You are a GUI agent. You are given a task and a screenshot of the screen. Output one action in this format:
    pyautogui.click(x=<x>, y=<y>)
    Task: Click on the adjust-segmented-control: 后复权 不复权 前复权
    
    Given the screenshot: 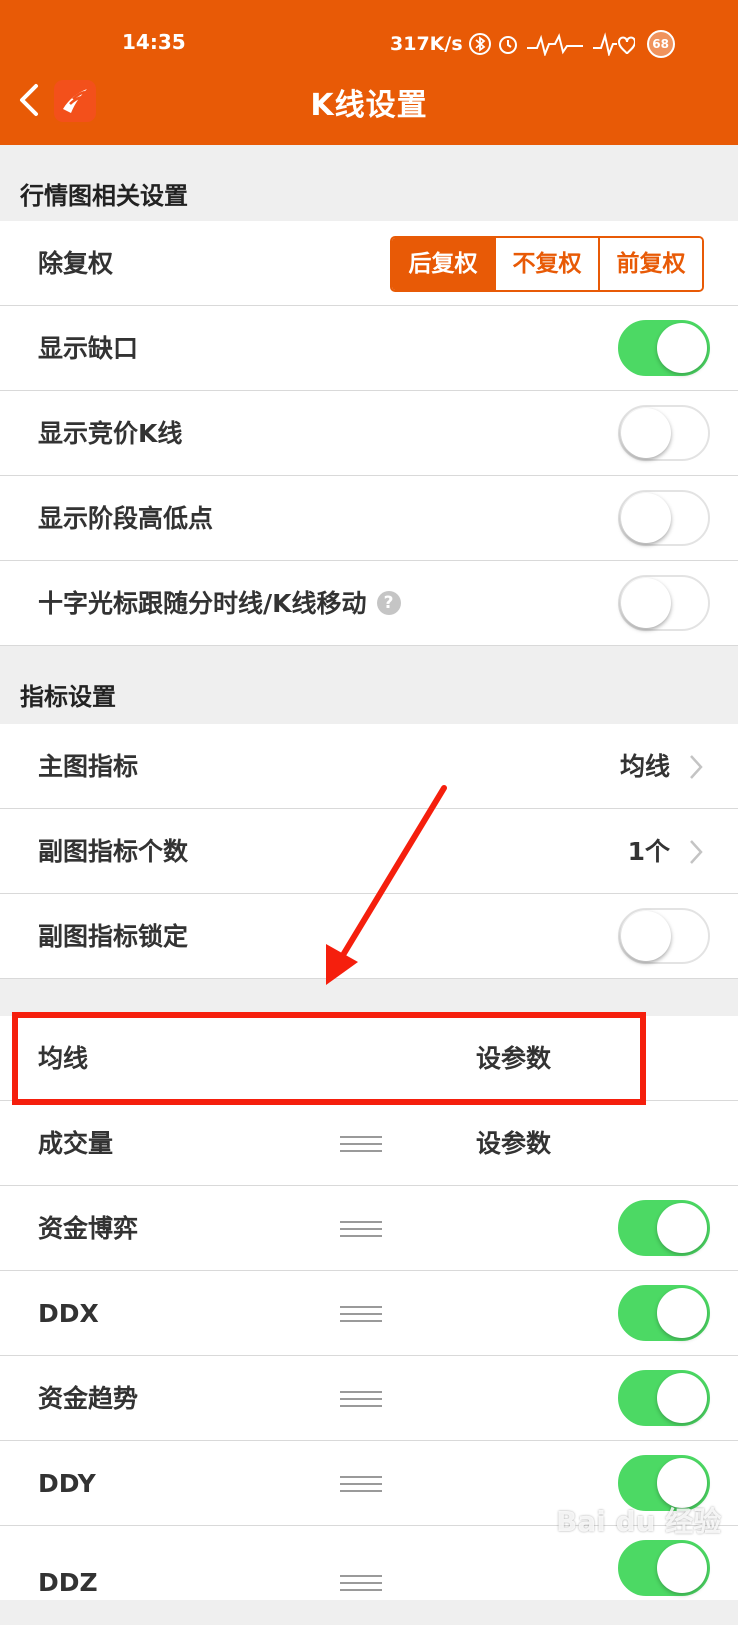 What is the action you would take?
    pyautogui.click(x=547, y=264)
    